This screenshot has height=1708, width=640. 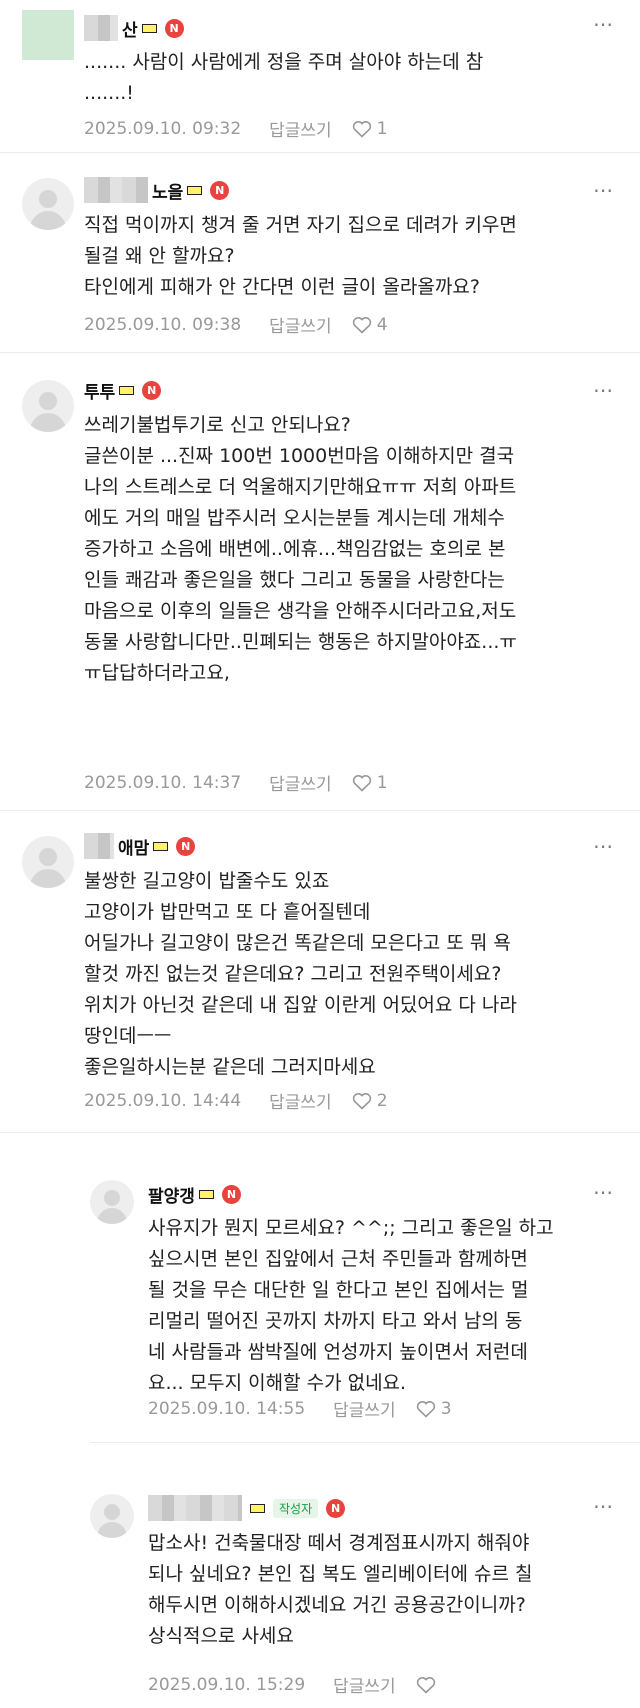 I want to click on avatar, so click(x=48, y=35).